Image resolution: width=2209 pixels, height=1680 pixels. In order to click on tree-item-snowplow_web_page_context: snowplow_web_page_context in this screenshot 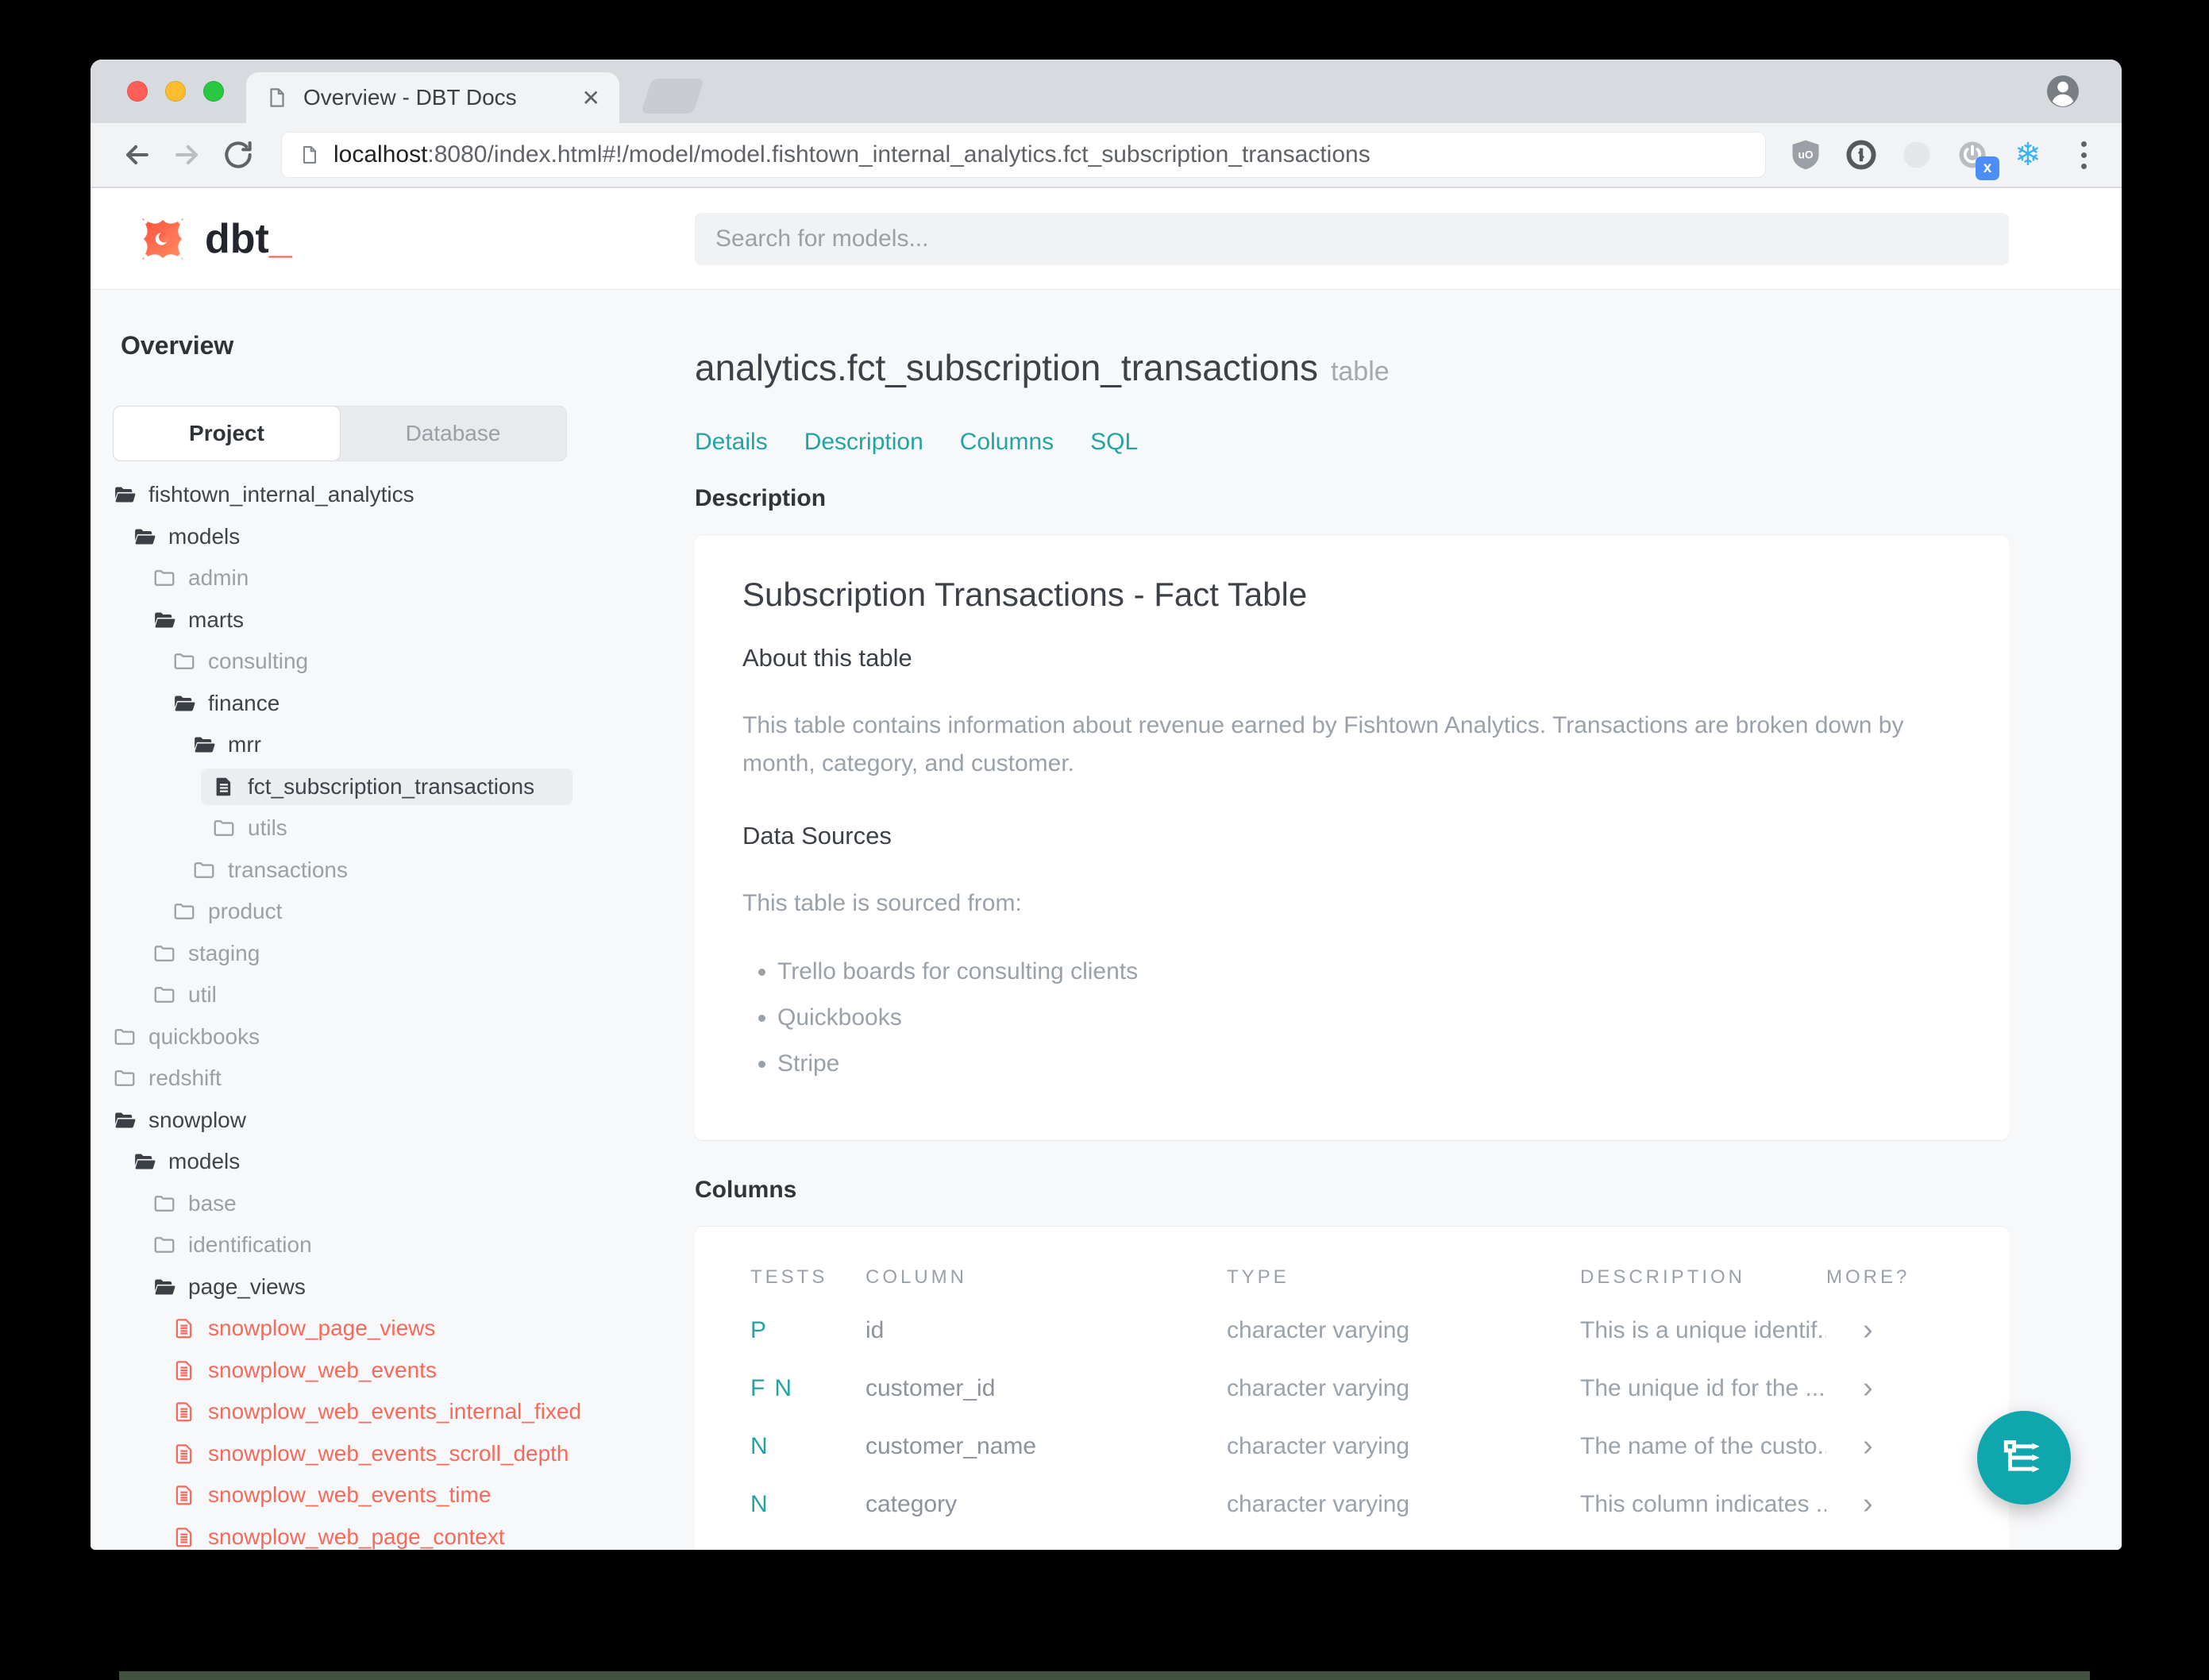, I will do `click(399, 1533)`.